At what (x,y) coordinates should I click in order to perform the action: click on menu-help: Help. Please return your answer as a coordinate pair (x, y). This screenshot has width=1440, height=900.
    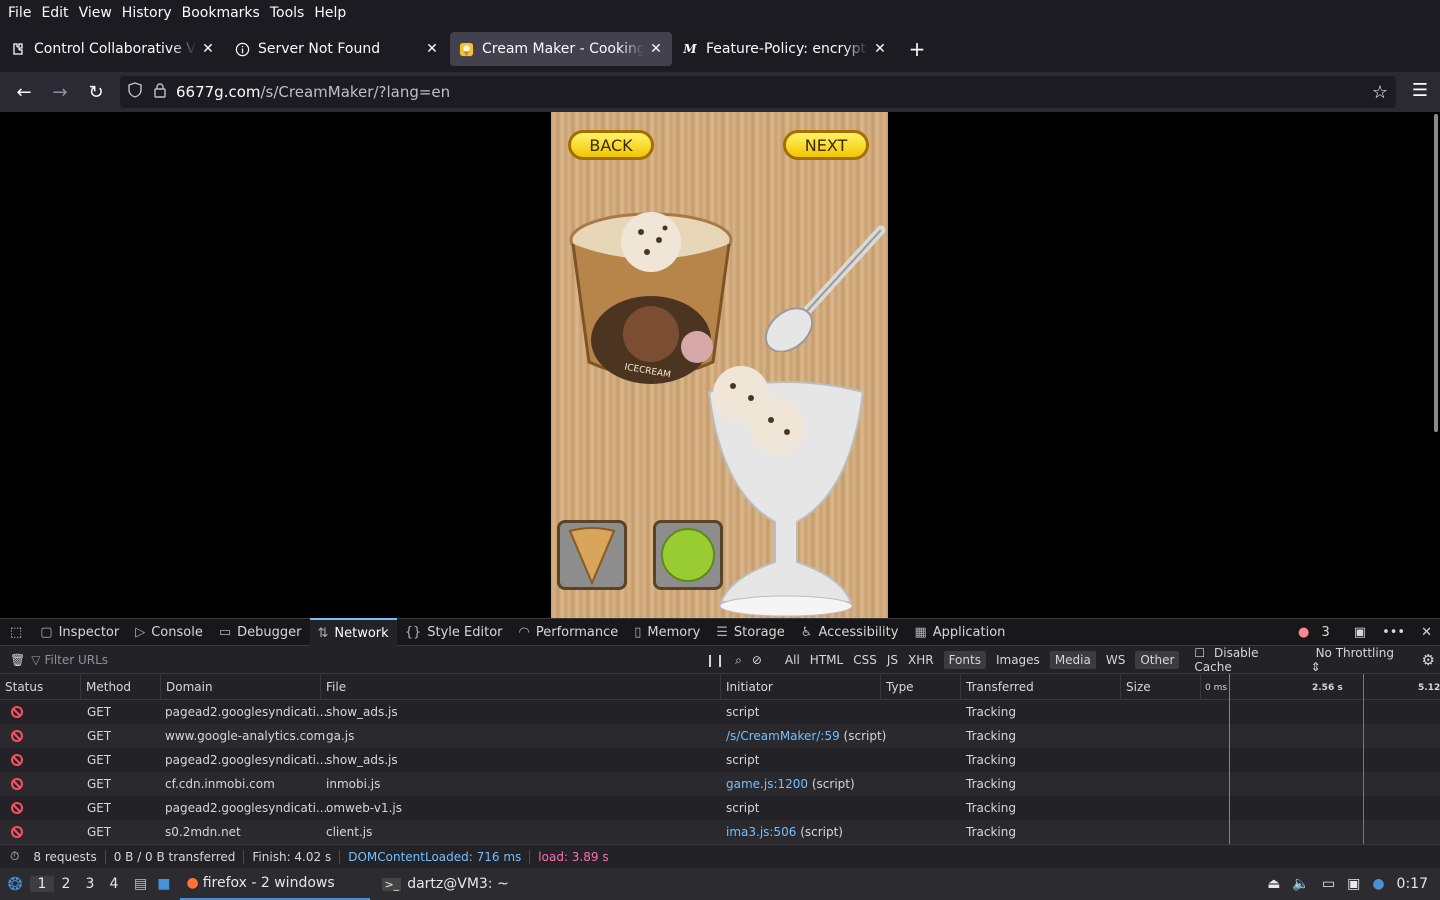
    Looking at the image, I should click on (330, 13).